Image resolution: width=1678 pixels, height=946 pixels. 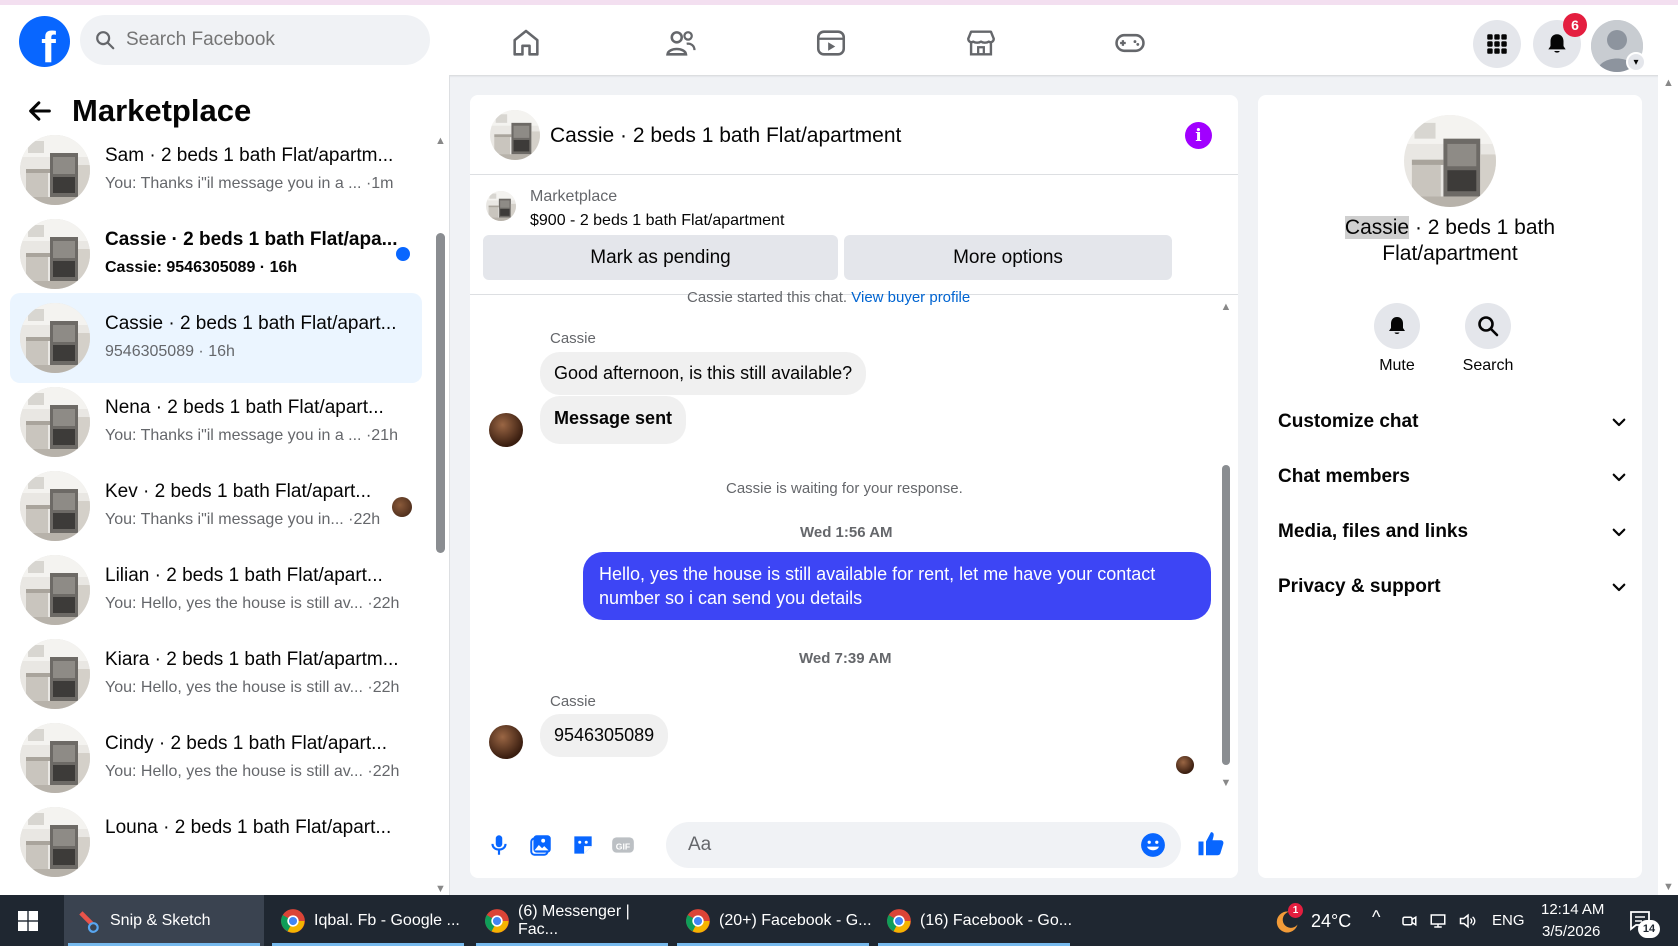 I want to click on thumbs-up-icon, so click(x=1211, y=844).